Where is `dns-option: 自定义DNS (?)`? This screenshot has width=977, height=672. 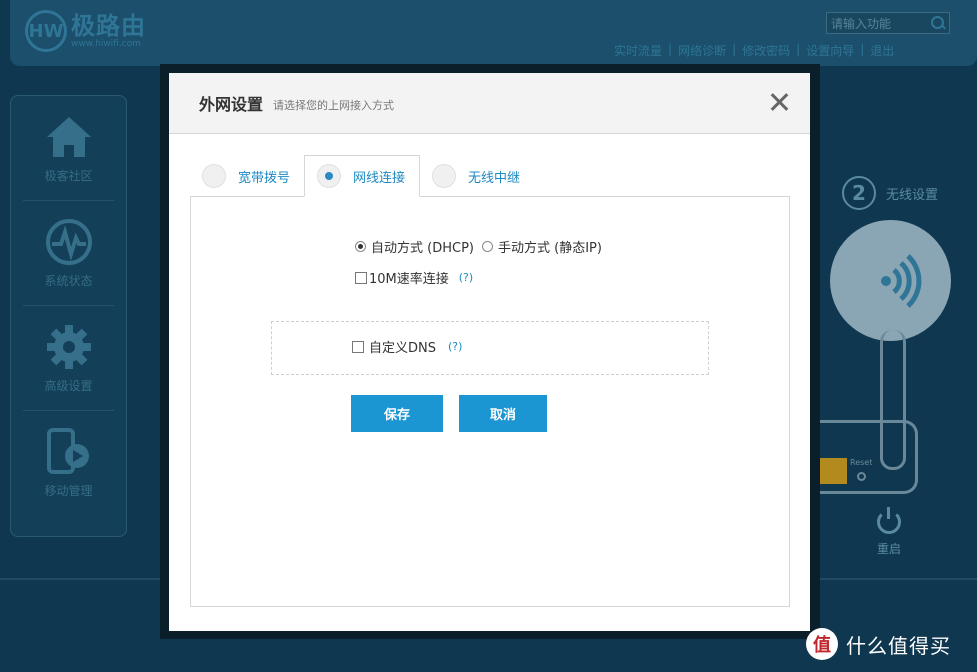 dns-option: 自定义DNS (?) is located at coordinates (407, 346).